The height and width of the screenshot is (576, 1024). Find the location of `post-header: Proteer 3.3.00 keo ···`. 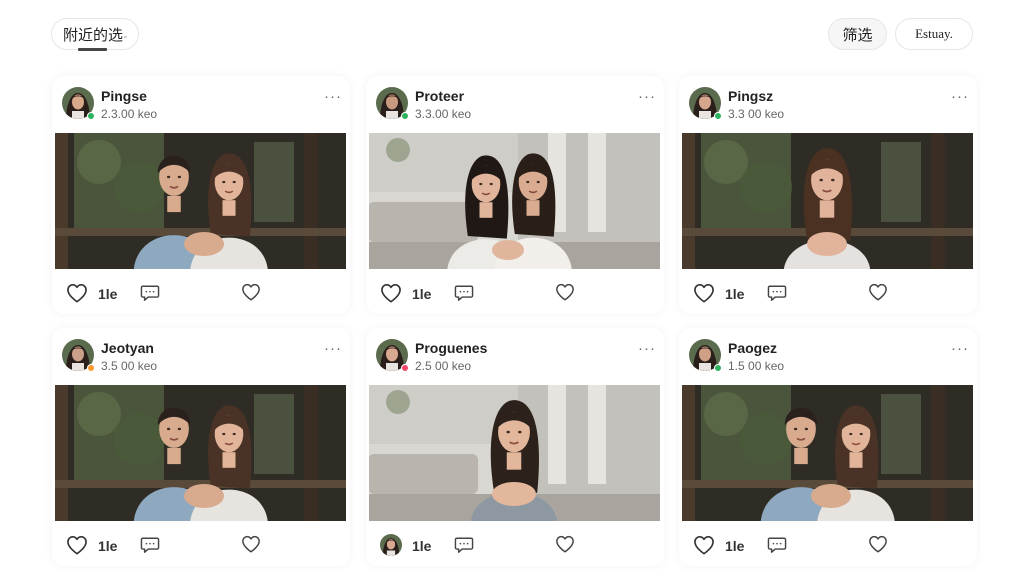

post-header: Proteer 3.3.00 keo ··· is located at coordinates (515, 101).